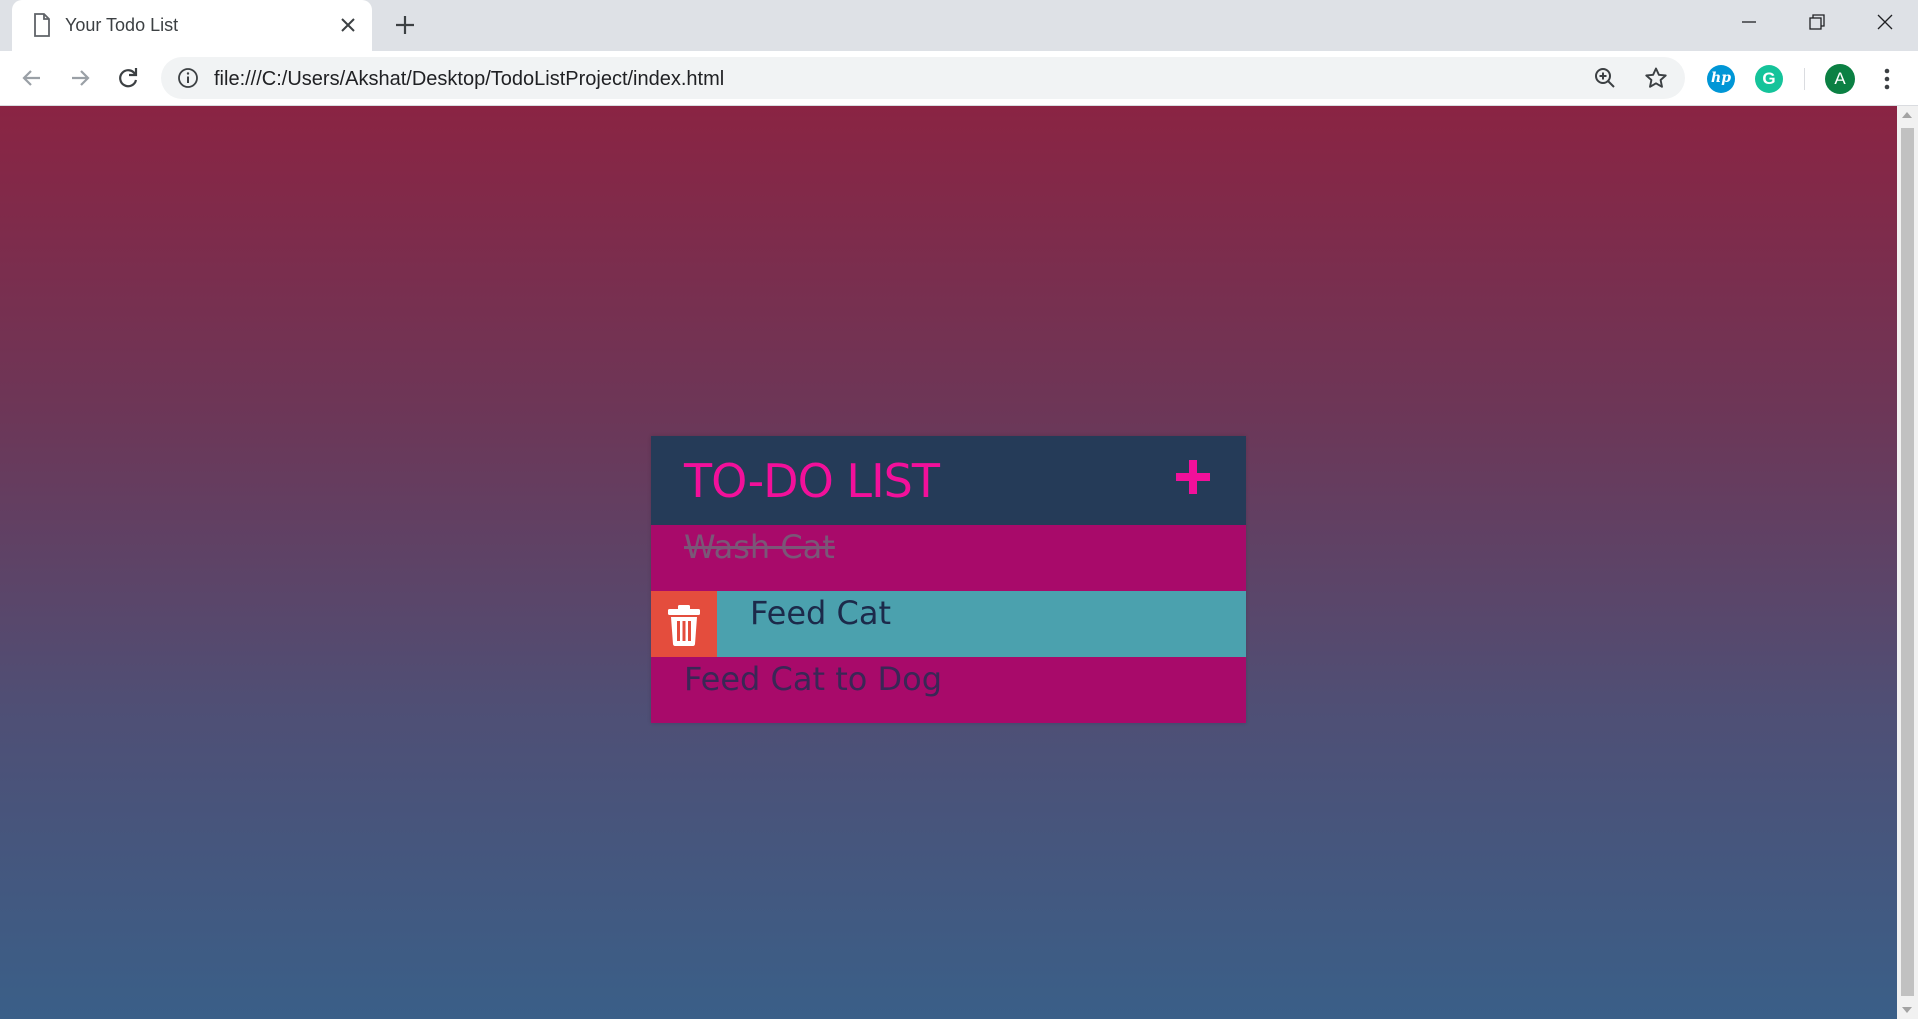  What do you see at coordinates (948, 558) in the screenshot?
I see `todo-item: Wash Cat` at bounding box center [948, 558].